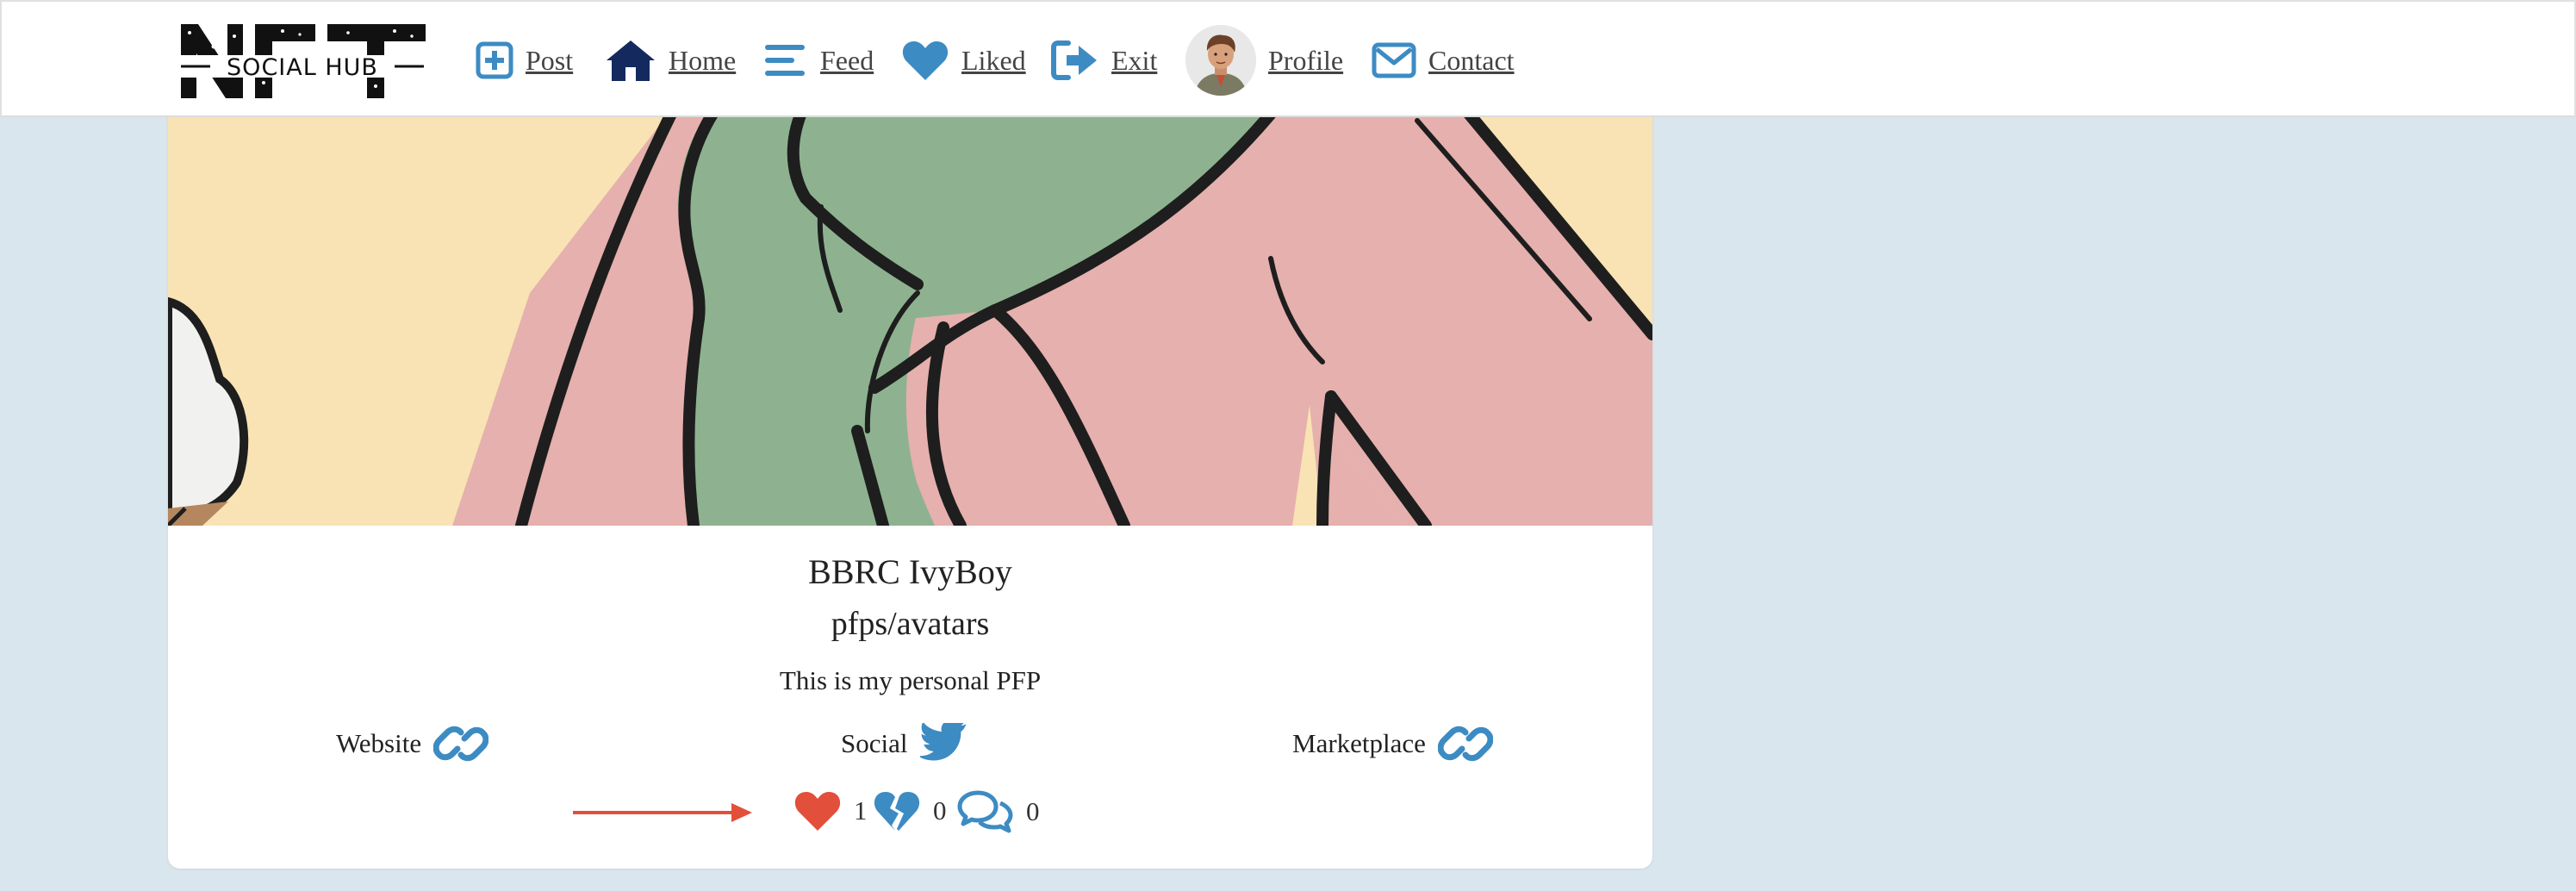  What do you see at coordinates (911, 624) in the screenshot?
I see `nft-category: pfps/avatars` at bounding box center [911, 624].